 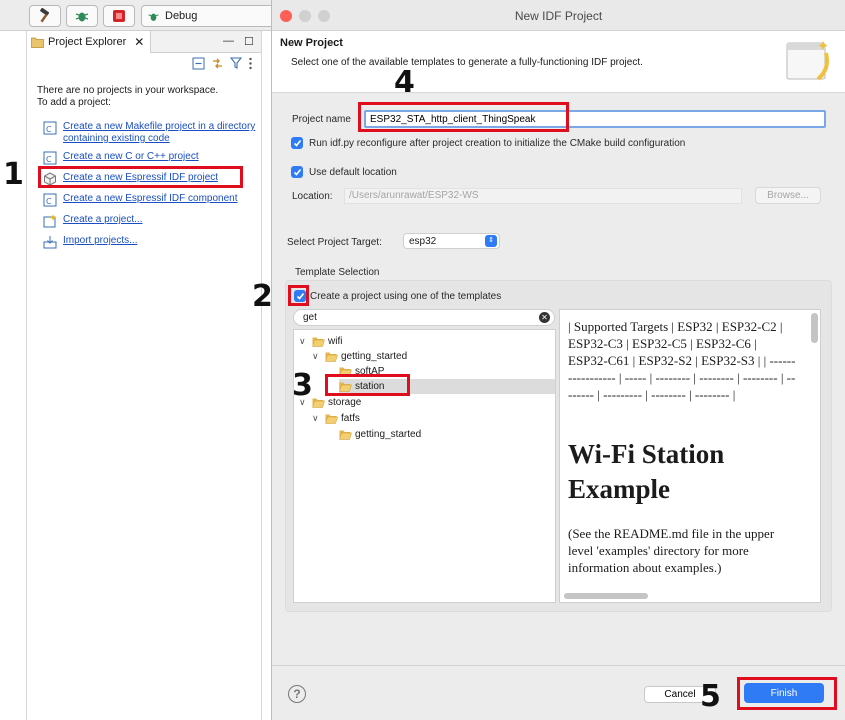 I want to click on import-icon, so click(x=50, y=242).